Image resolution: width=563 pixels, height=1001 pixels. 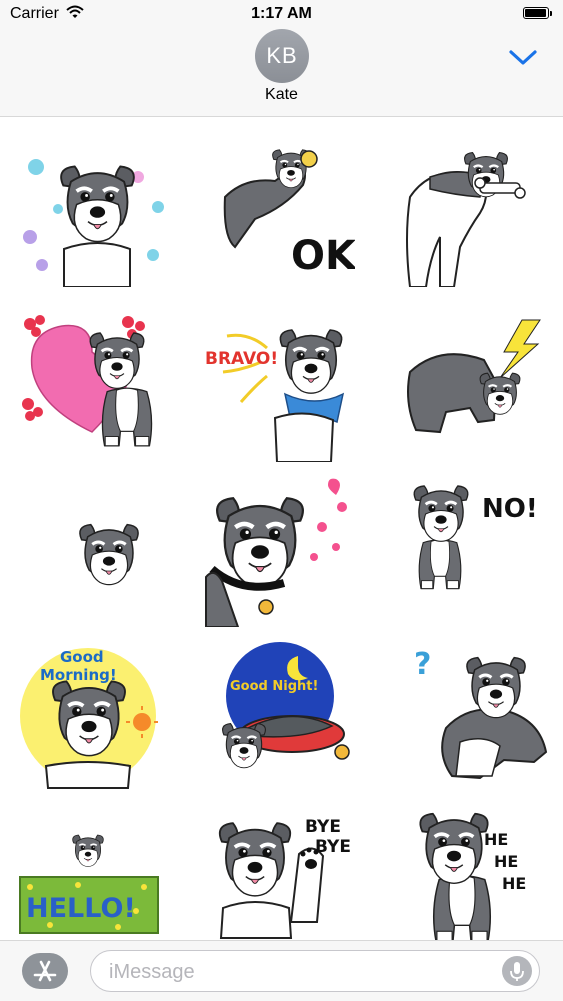 I want to click on sticker-question: ?, so click(x=475, y=717).